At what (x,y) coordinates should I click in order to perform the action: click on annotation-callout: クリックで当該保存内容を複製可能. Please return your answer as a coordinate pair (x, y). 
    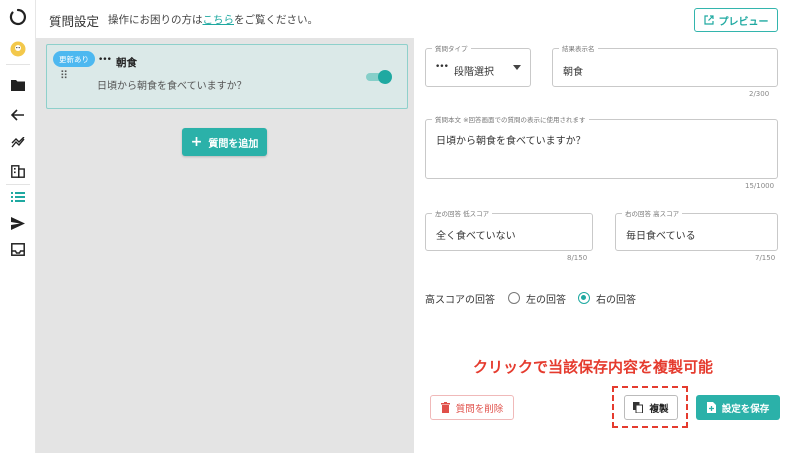
    Looking at the image, I should click on (593, 367).